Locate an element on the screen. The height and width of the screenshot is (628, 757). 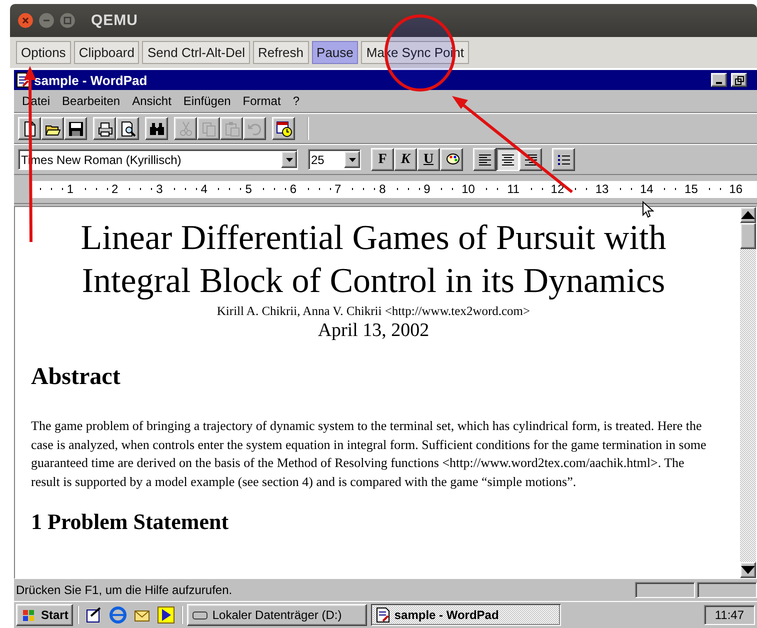
palette-icon is located at coordinates (452, 160).